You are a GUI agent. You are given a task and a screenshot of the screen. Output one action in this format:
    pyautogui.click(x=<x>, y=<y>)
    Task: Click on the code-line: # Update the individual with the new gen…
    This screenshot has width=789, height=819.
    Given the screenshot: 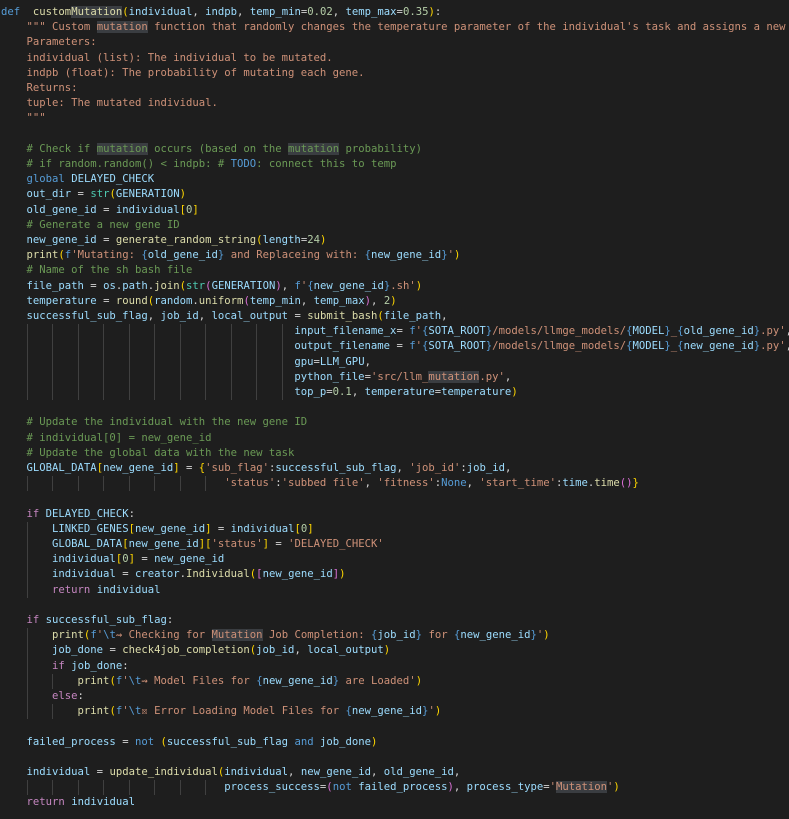 What is the action you would take?
    pyautogui.click(x=154, y=422)
    